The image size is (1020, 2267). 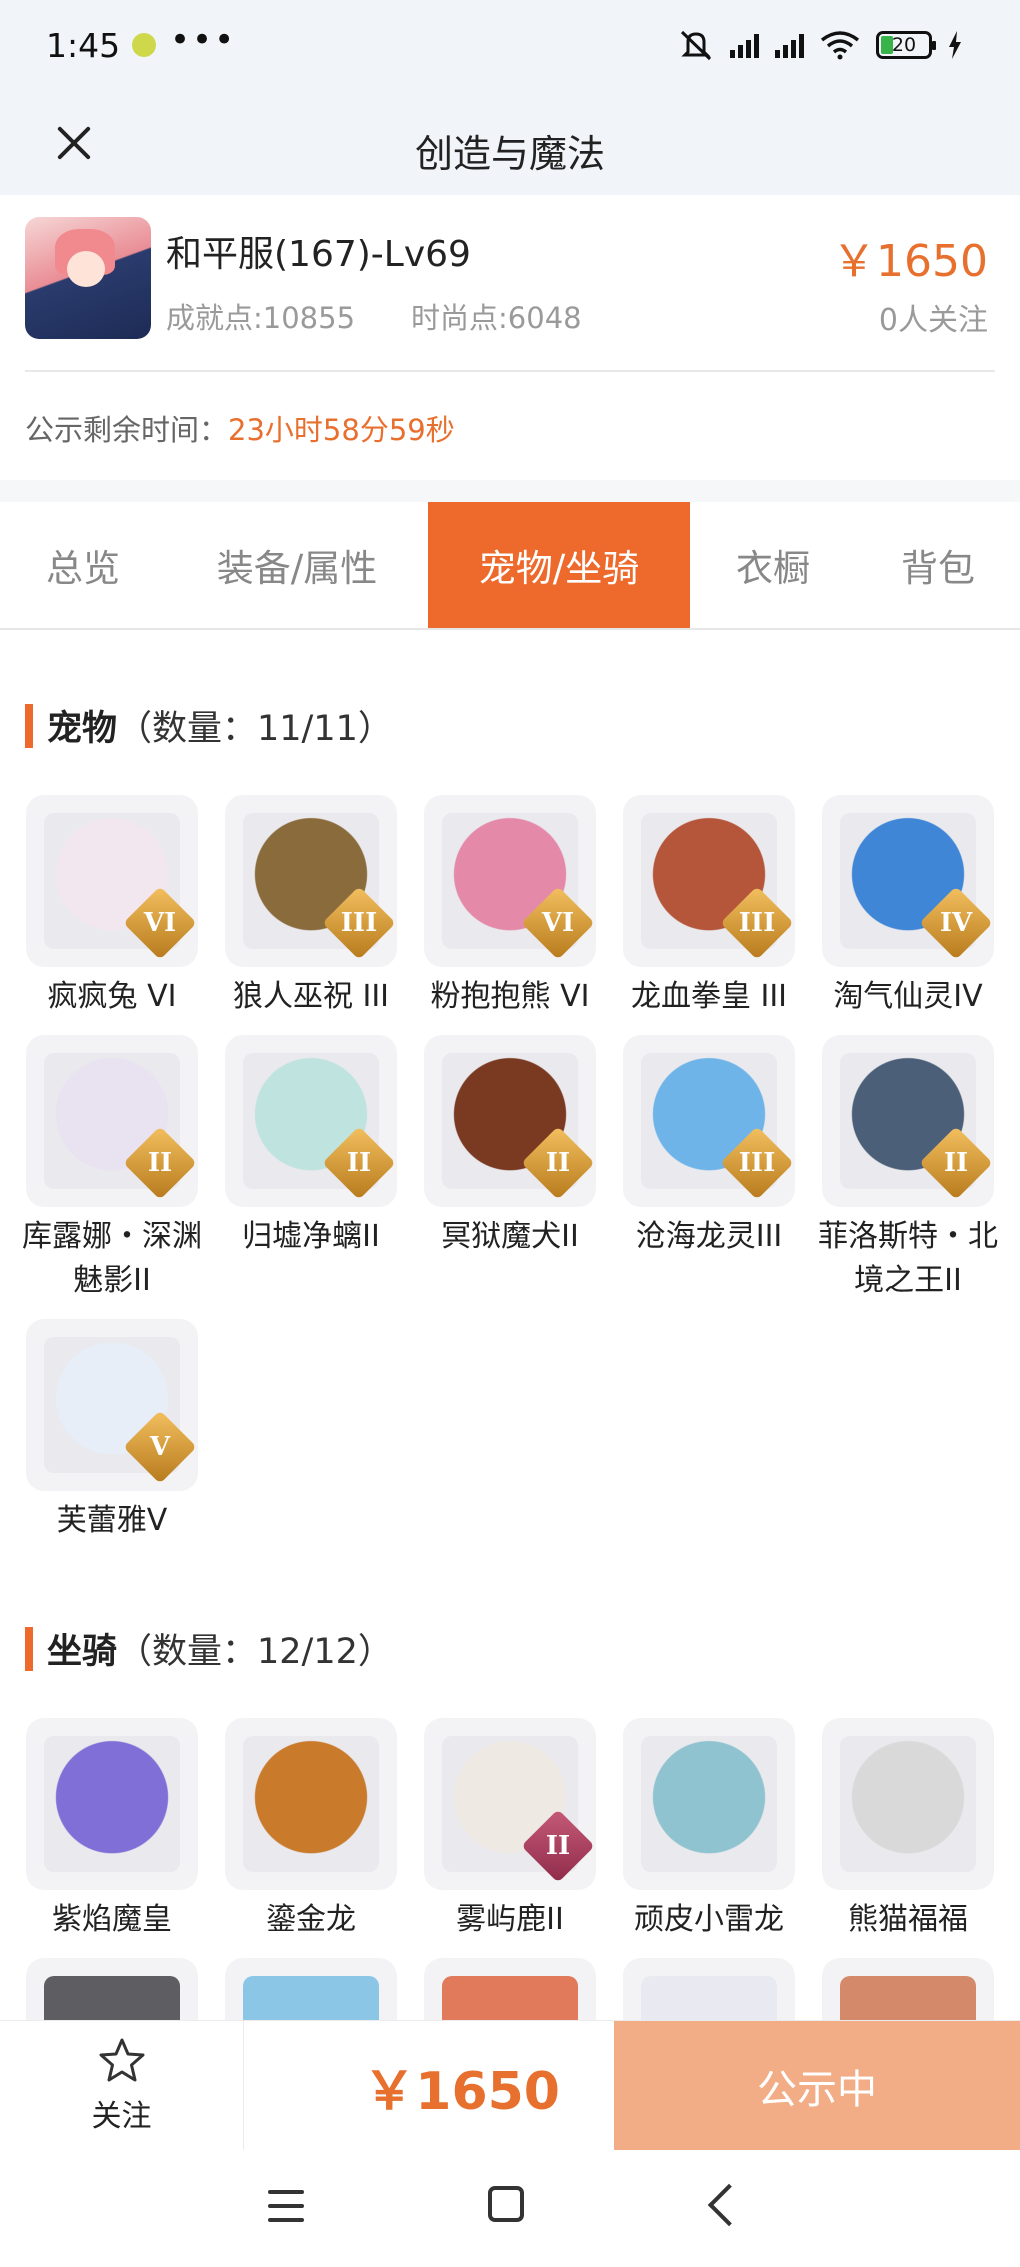 What do you see at coordinates (144, 45) in the screenshot?
I see `app-notification-icon` at bounding box center [144, 45].